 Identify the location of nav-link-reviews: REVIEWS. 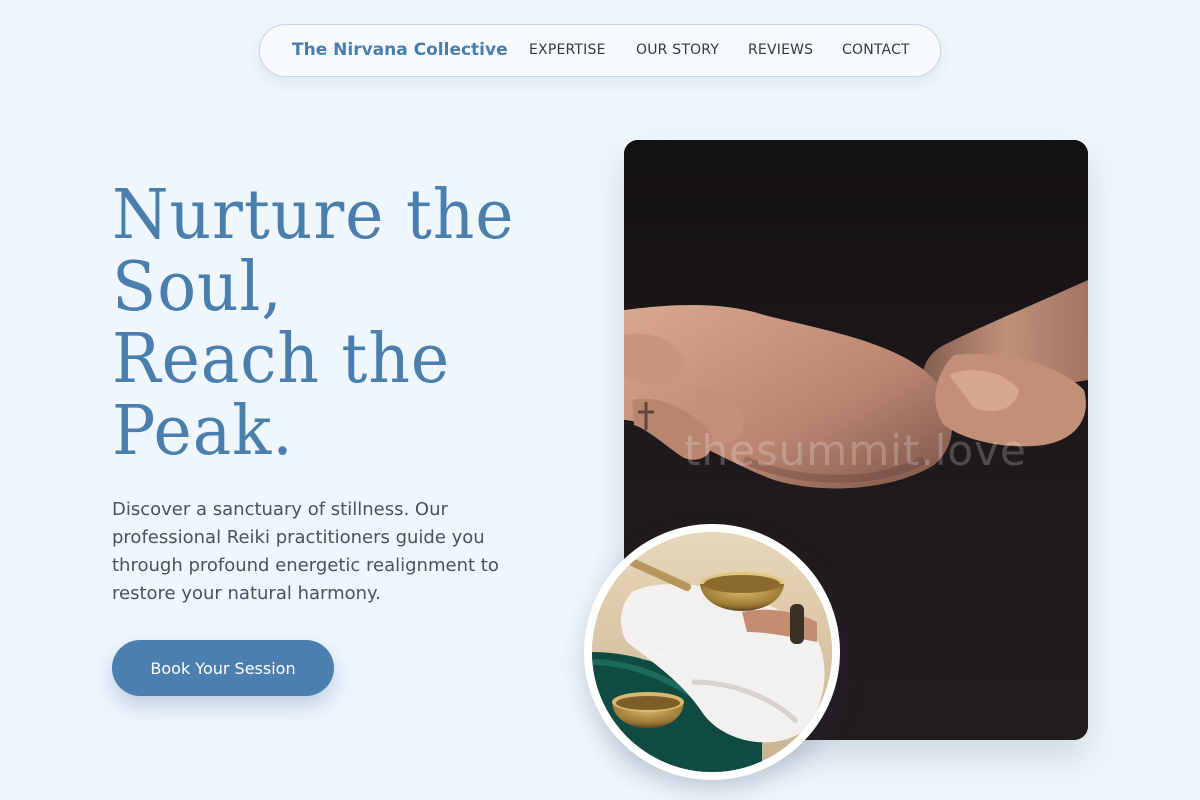
(780, 50).